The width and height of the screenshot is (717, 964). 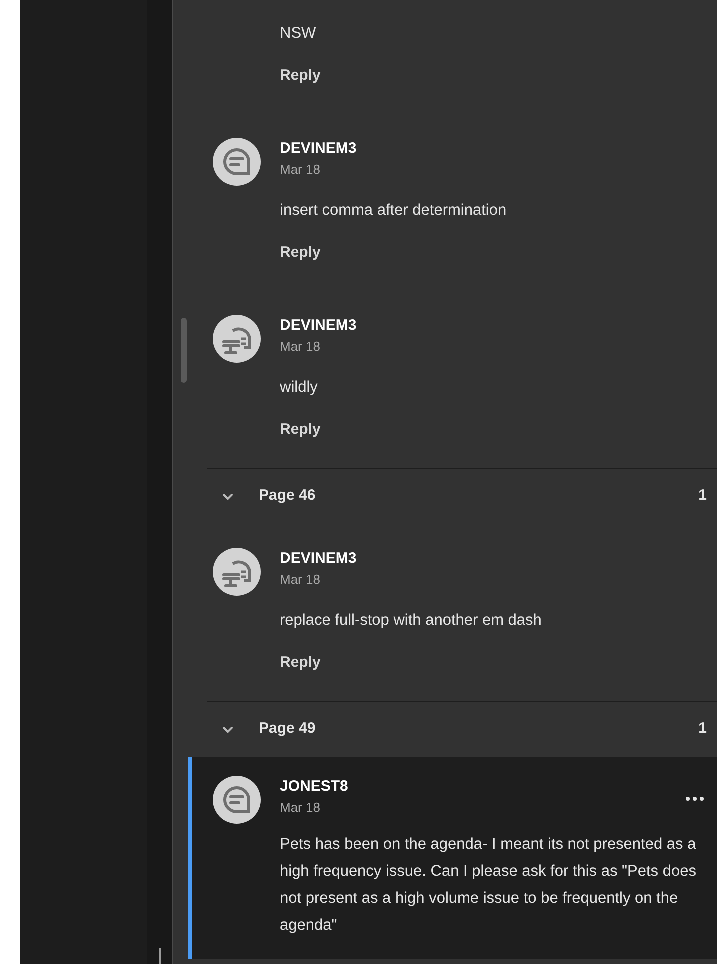 I want to click on comment-text: replace full-stop with another em dash, so click(x=411, y=621).